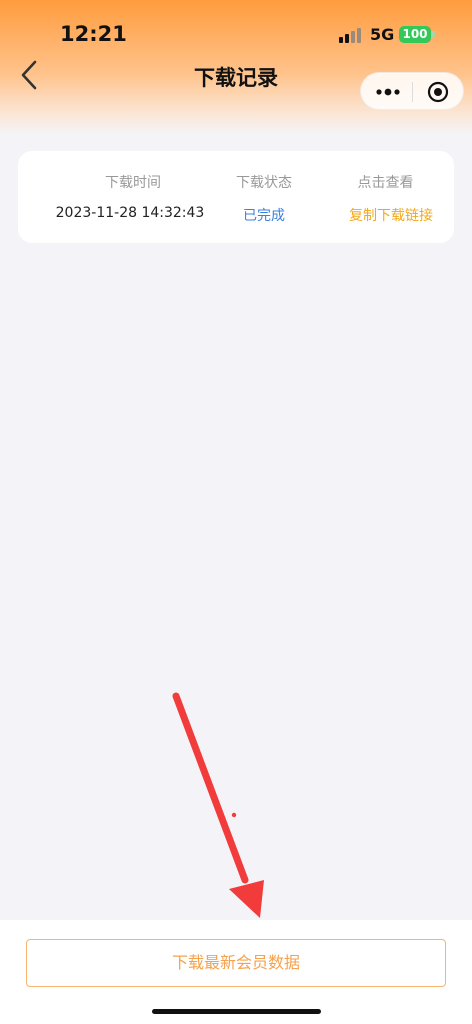 The image size is (472, 1024). What do you see at coordinates (133, 183) in the screenshot?
I see `header-download-time: 下载时间` at bounding box center [133, 183].